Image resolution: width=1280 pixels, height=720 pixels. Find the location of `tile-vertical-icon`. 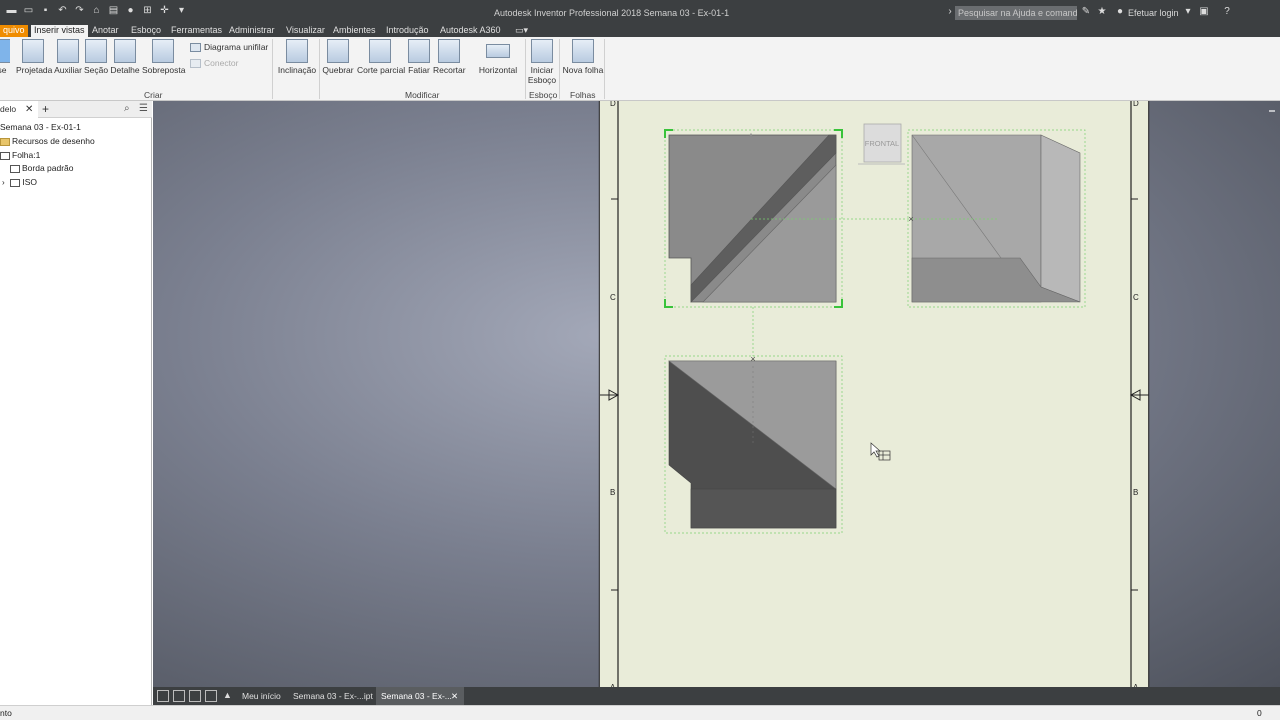

tile-vertical-icon is located at coordinates (211, 696).